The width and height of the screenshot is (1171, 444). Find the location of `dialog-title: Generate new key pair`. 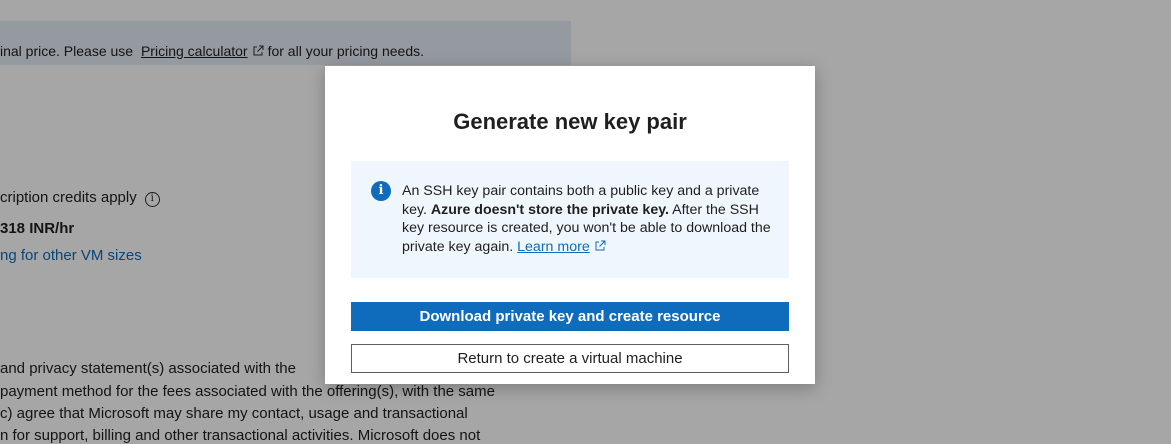

dialog-title: Generate new key pair is located at coordinates (570, 121).